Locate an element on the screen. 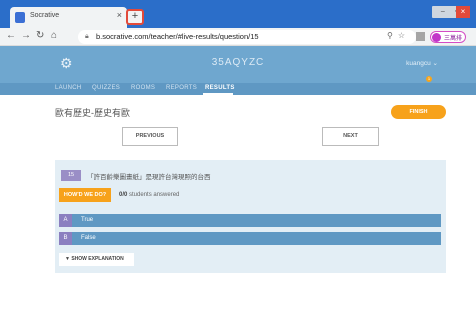  show-explanation-button: ▼ SHOW EXPLANATION is located at coordinates (96, 259).